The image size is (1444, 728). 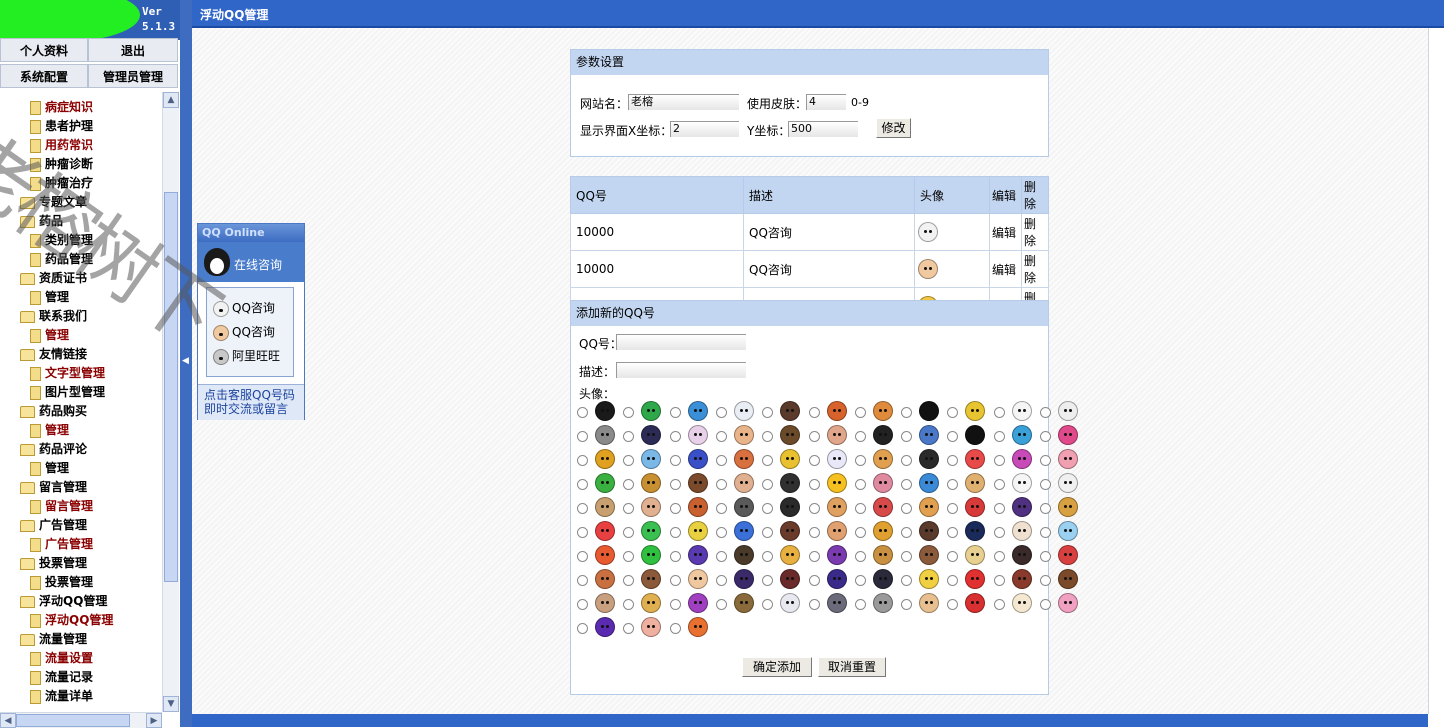 I want to click on edit-link: 编辑, so click(x=1005, y=269).